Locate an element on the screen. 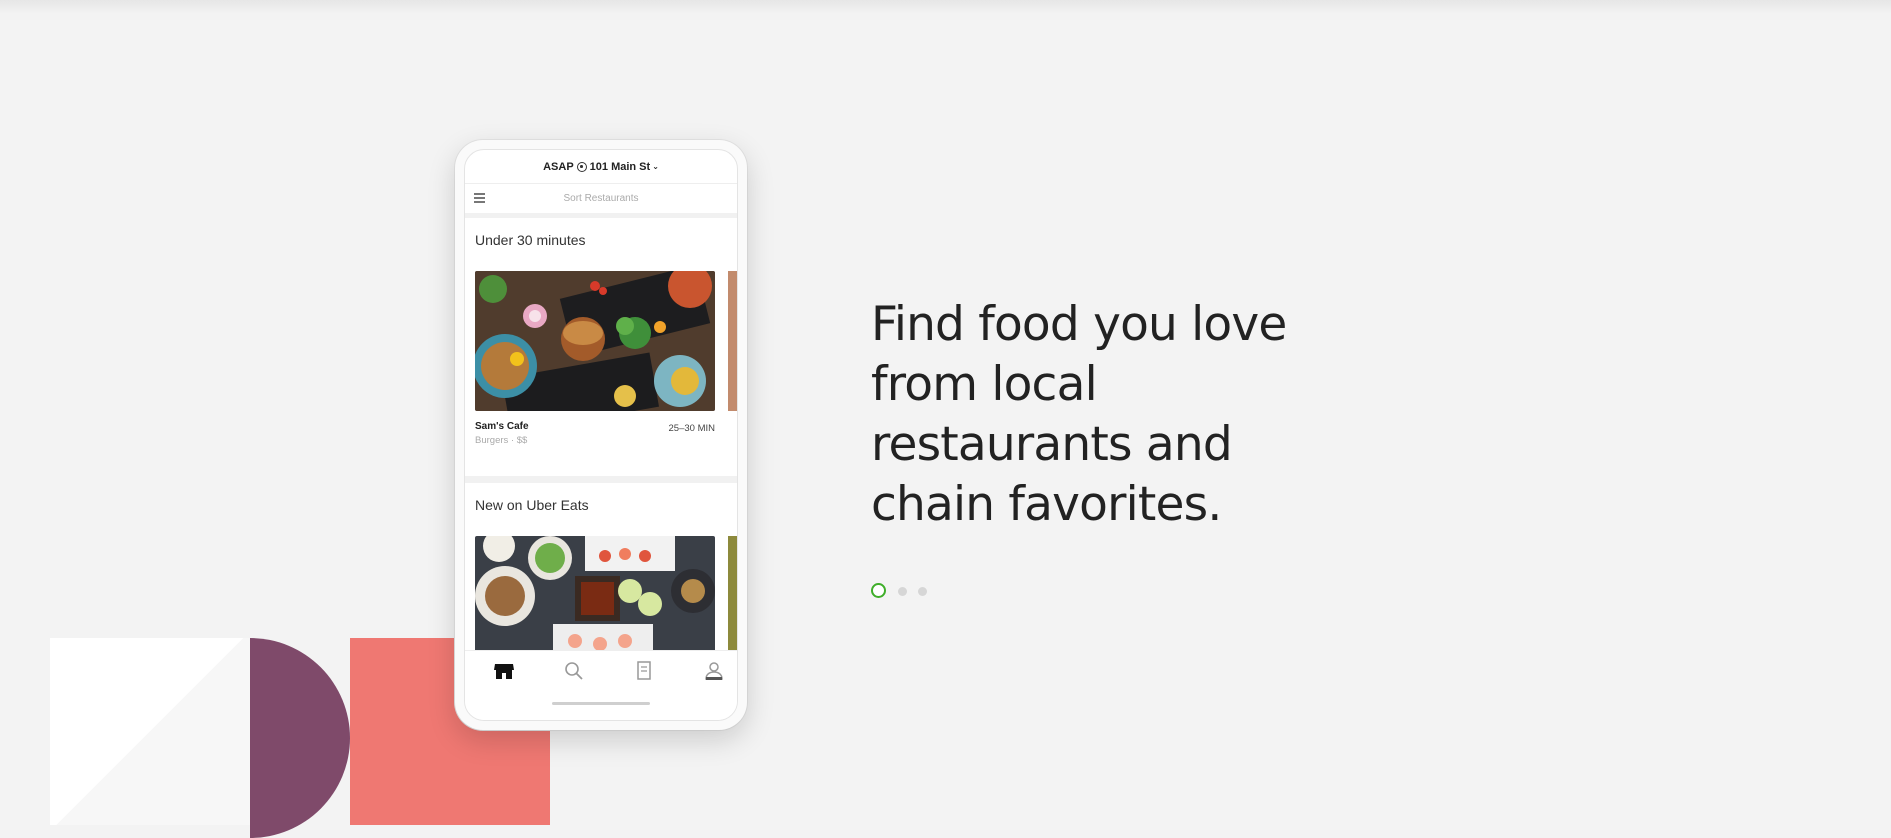 This screenshot has height=838, width=1891. sort-bar: Sort Restaurants is located at coordinates (601, 201).